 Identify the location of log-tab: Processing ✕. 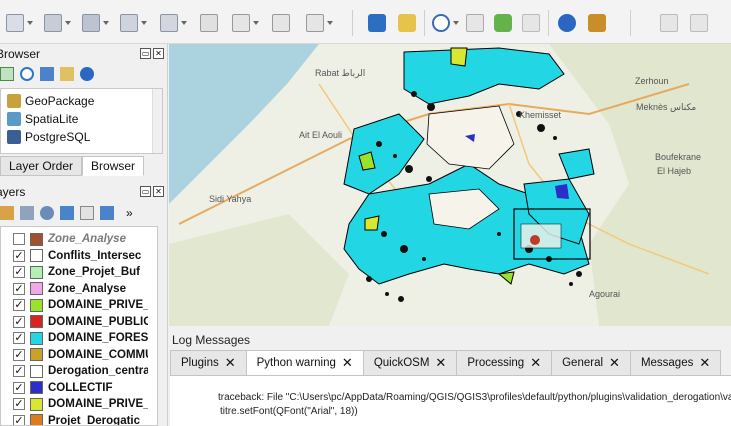
(504, 363).